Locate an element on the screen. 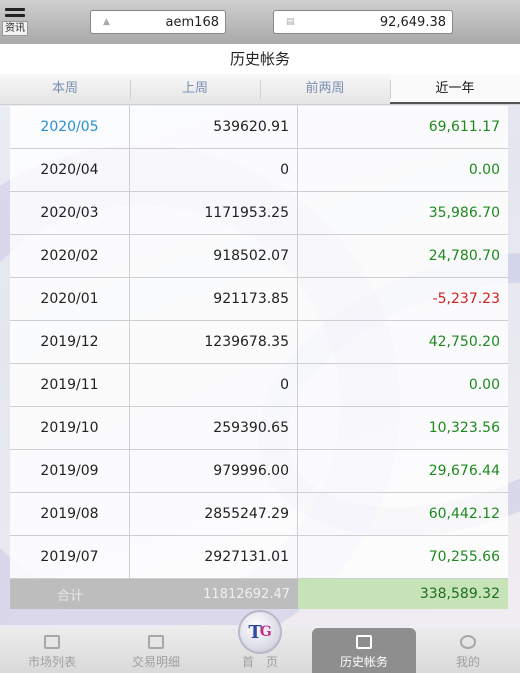 The width and height of the screenshot is (520, 673). table-row: 2020/01 921173.85 -5,237.23 is located at coordinates (259, 299).